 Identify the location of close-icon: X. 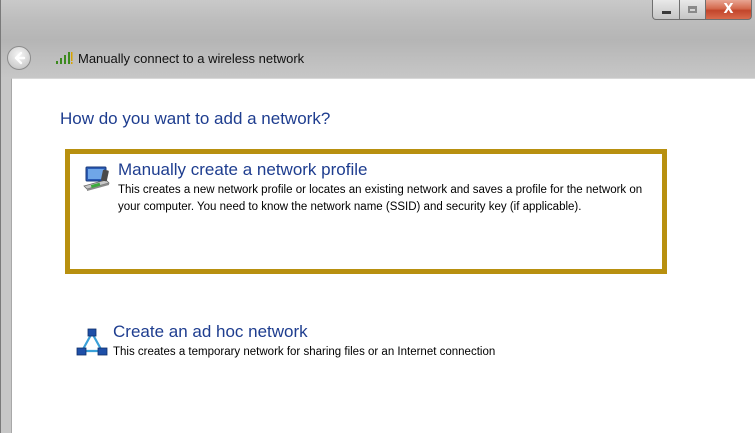
(728, 9).